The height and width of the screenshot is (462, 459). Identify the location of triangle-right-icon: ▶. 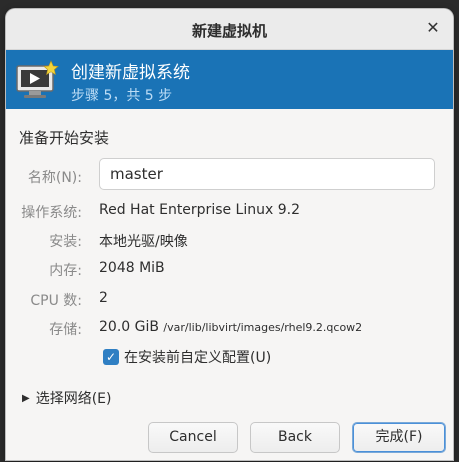
(26, 398).